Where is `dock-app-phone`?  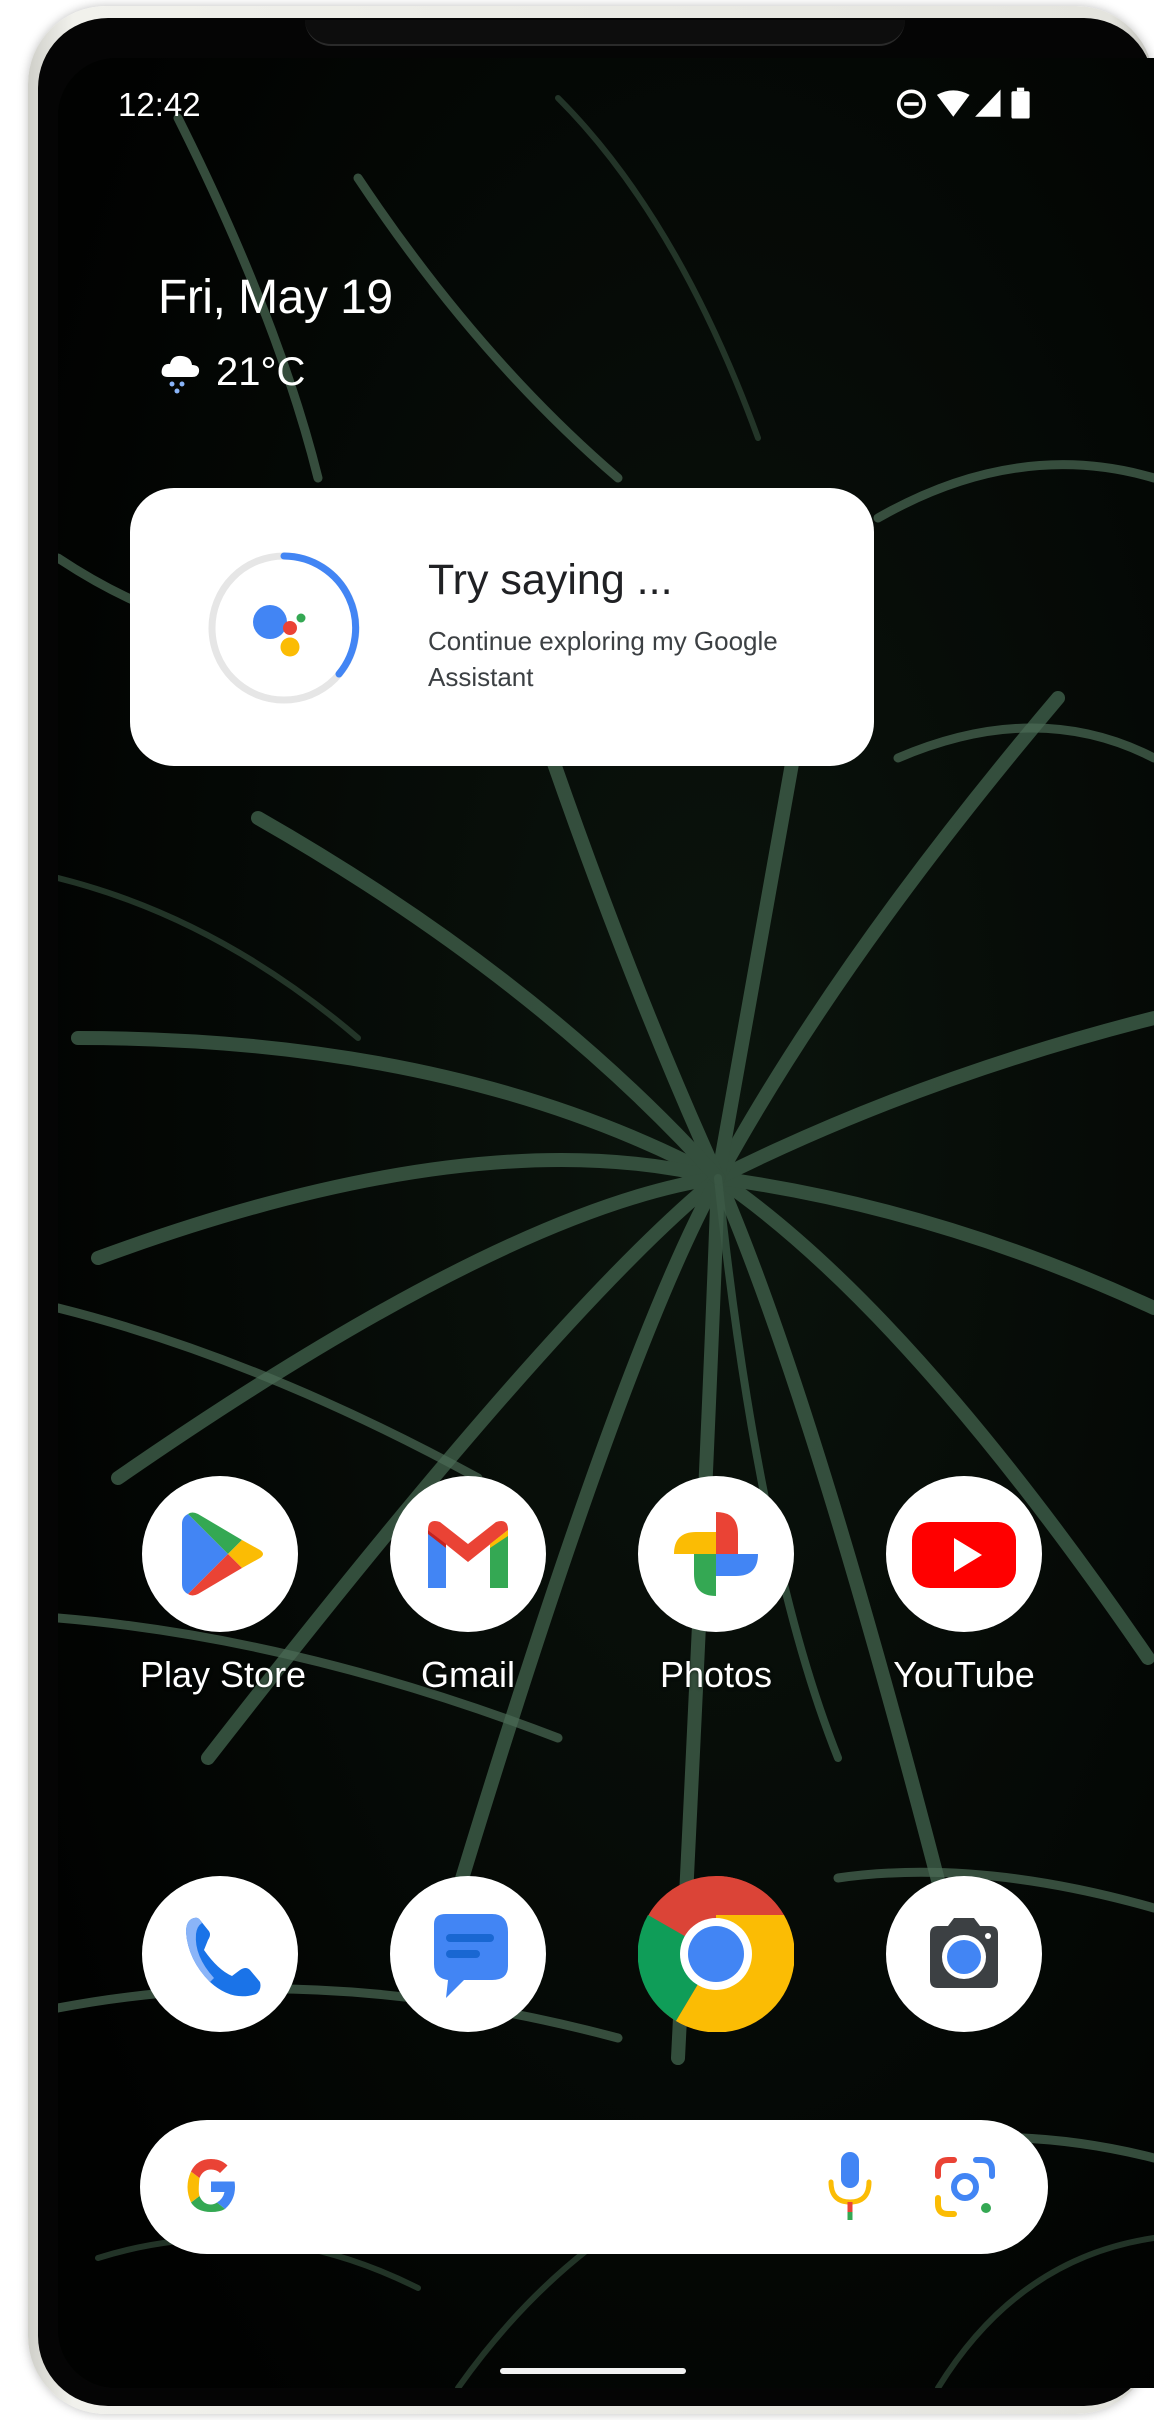
dock-app-phone is located at coordinates (220, 1954).